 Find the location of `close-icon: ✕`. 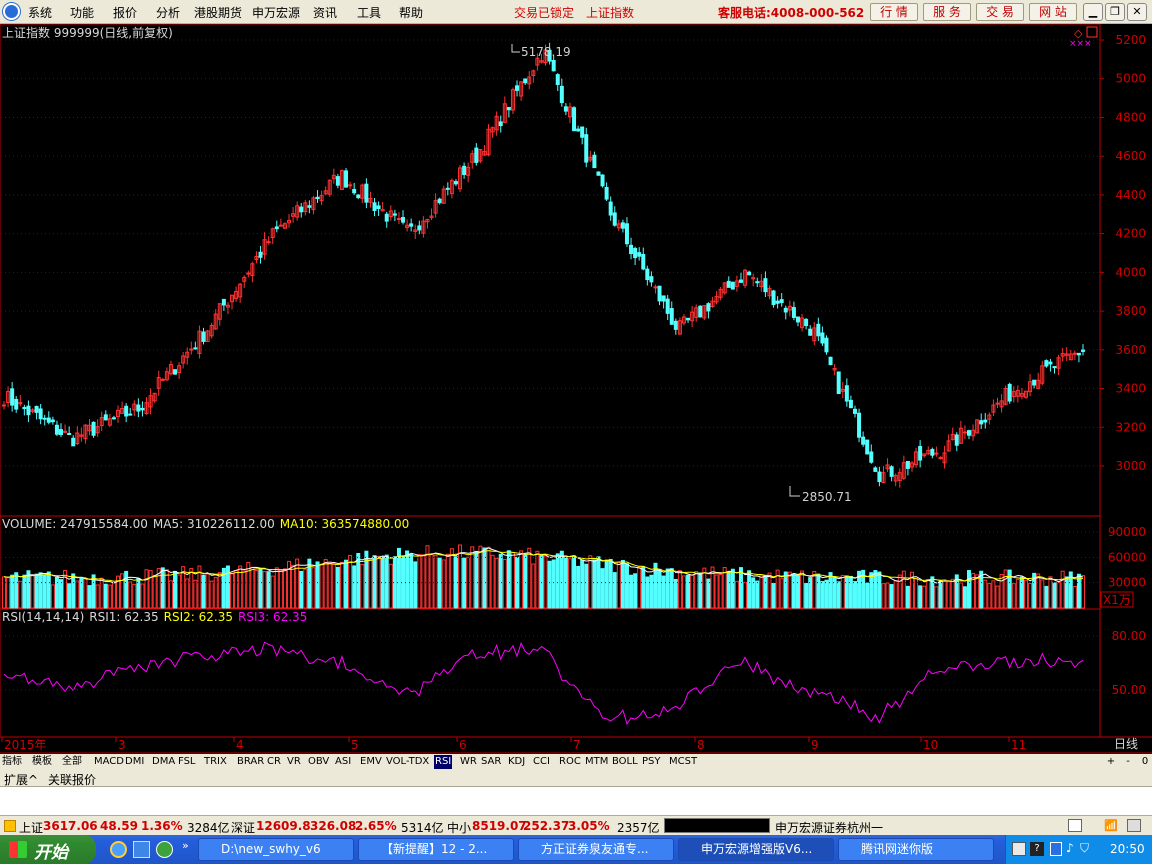

close-icon: ✕ is located at coordinates (1137, 12).